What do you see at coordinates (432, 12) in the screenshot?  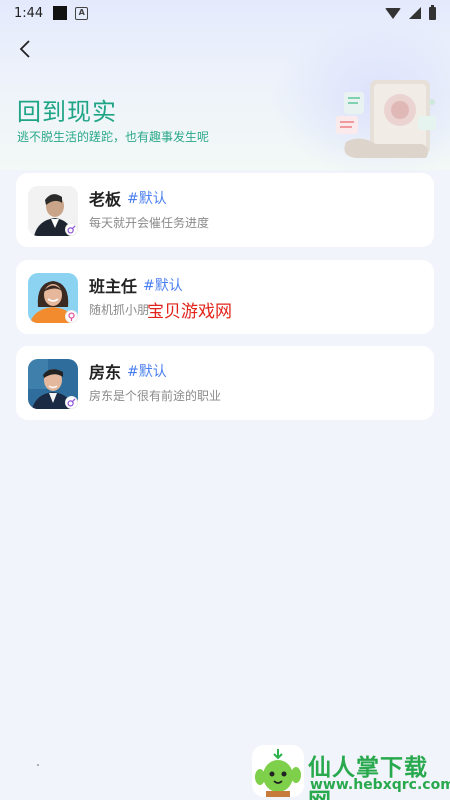 I see `battery-icon` at bounding box center [432, 12].